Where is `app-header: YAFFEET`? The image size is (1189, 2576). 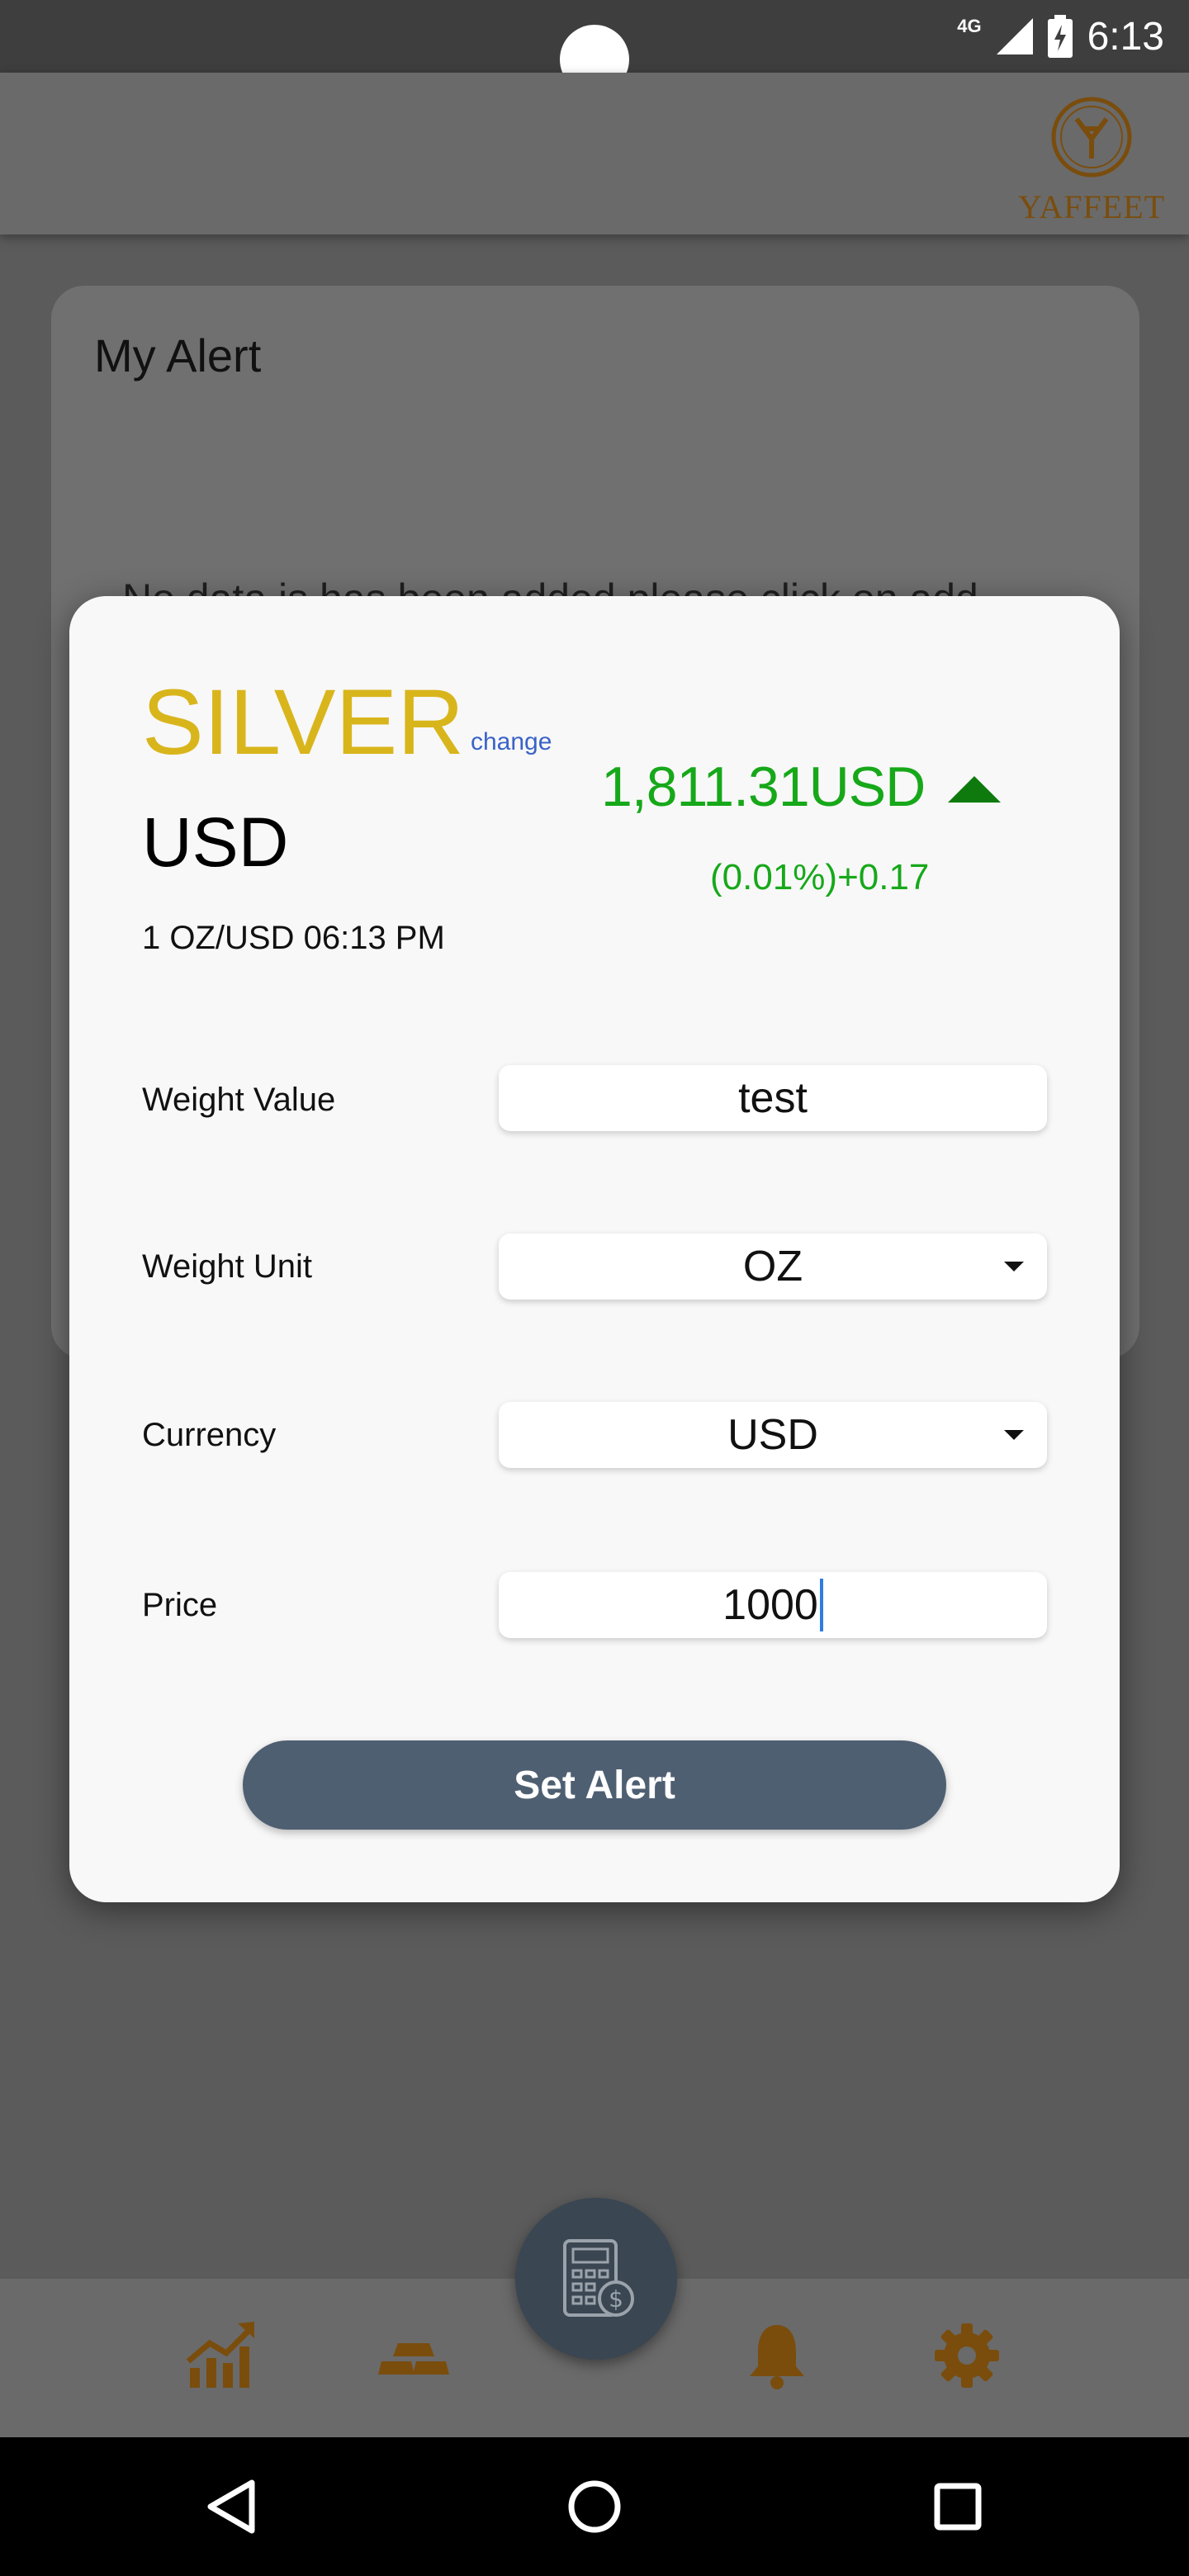 app-header: YAFFEET is located at coordinates (594, 153).